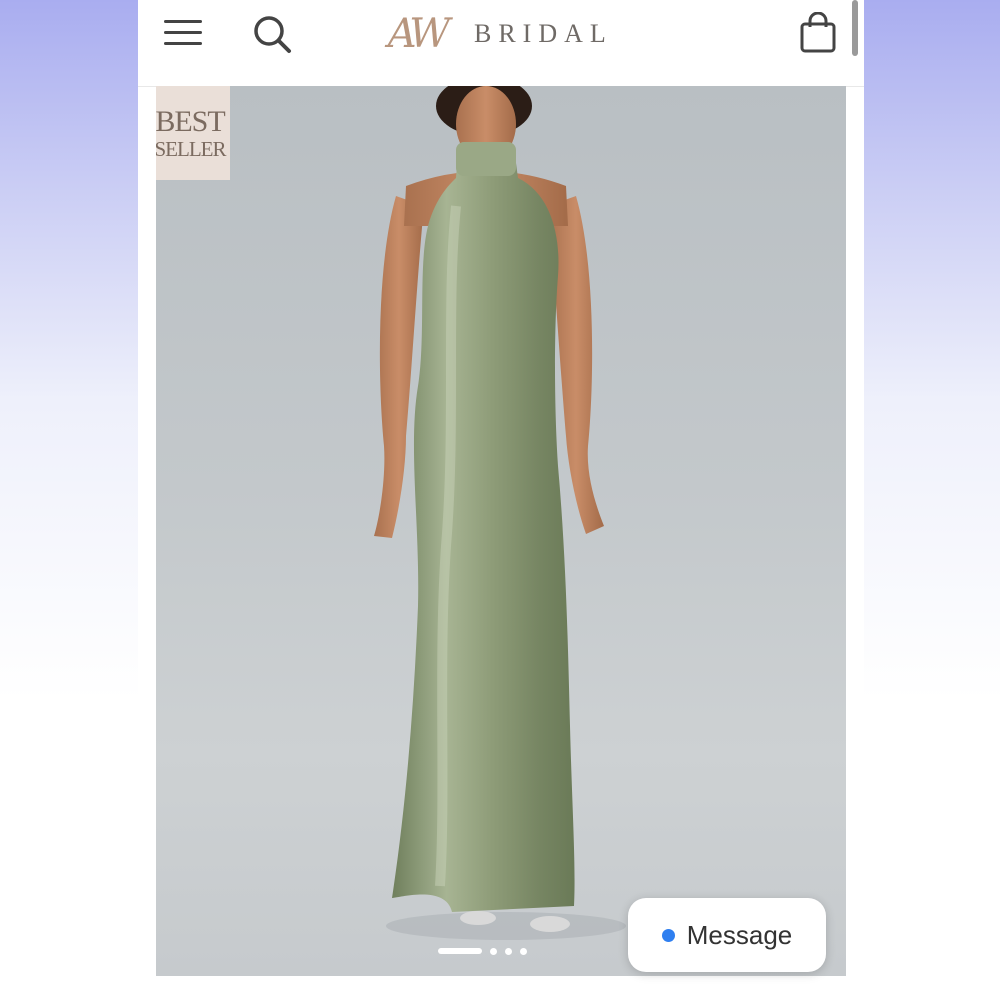  What do you see at coordinates (543, 33) in the screenshot?
I see `logo-wordmark: BRIDAL` at bounding box center [543, 33].